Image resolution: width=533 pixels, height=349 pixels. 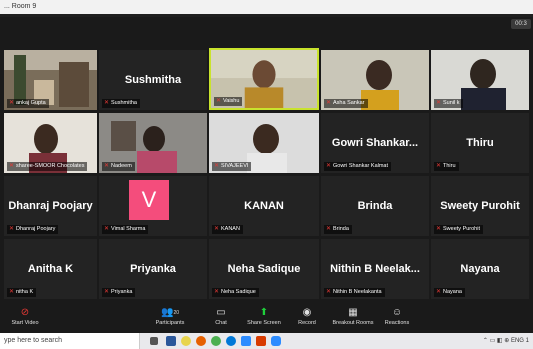 I want to click on taskbar-search: ype here to search, so click(x=70, y=341).